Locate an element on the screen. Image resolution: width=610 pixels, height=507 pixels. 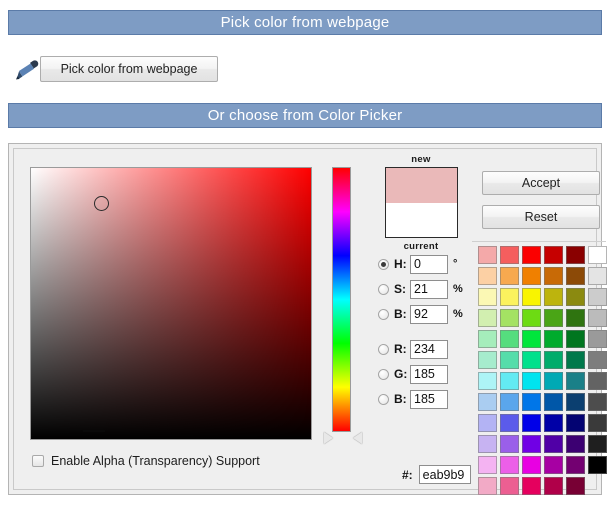
palette-swatch-r2-c3 is located at coordinates (531, 276).